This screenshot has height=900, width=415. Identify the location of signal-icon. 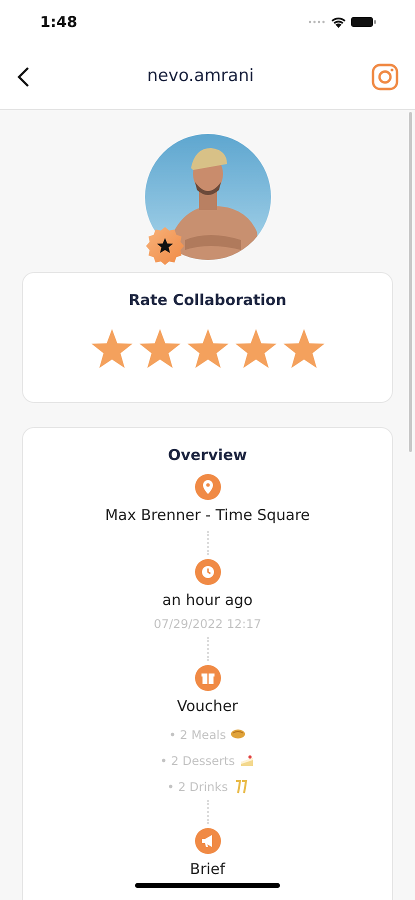
(317, 22).